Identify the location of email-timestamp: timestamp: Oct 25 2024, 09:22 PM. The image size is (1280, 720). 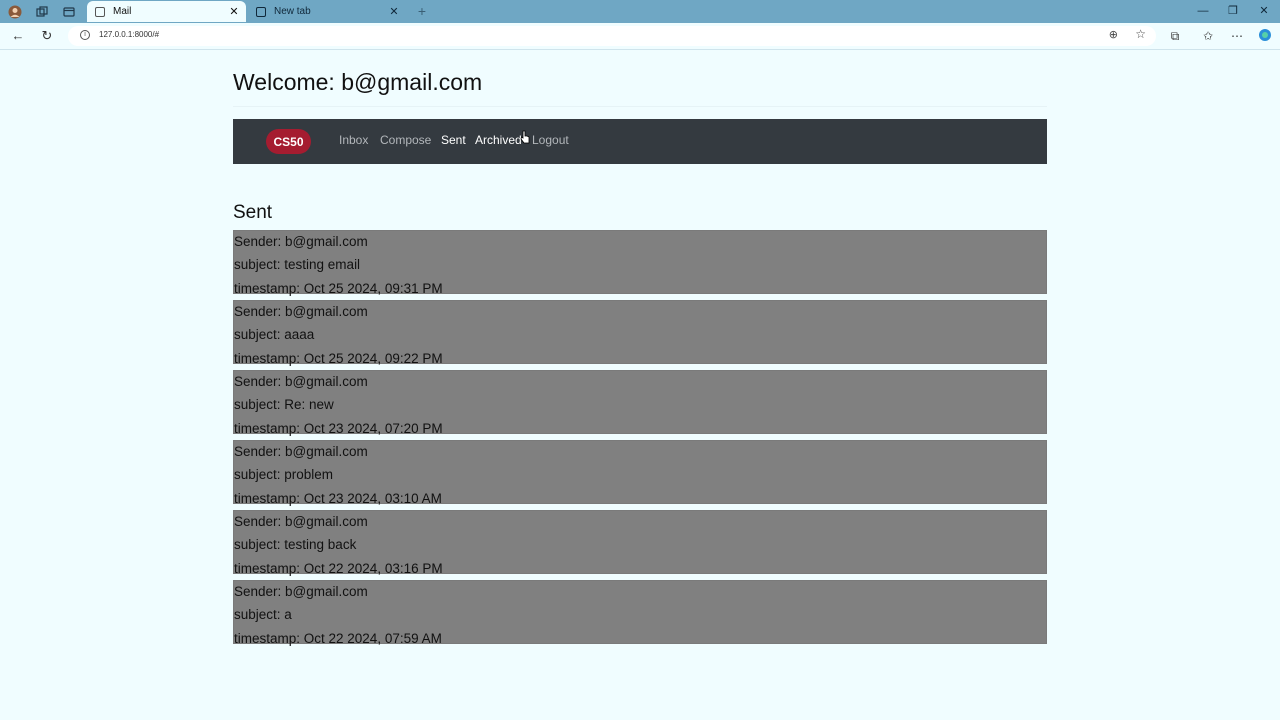
(338, 358).